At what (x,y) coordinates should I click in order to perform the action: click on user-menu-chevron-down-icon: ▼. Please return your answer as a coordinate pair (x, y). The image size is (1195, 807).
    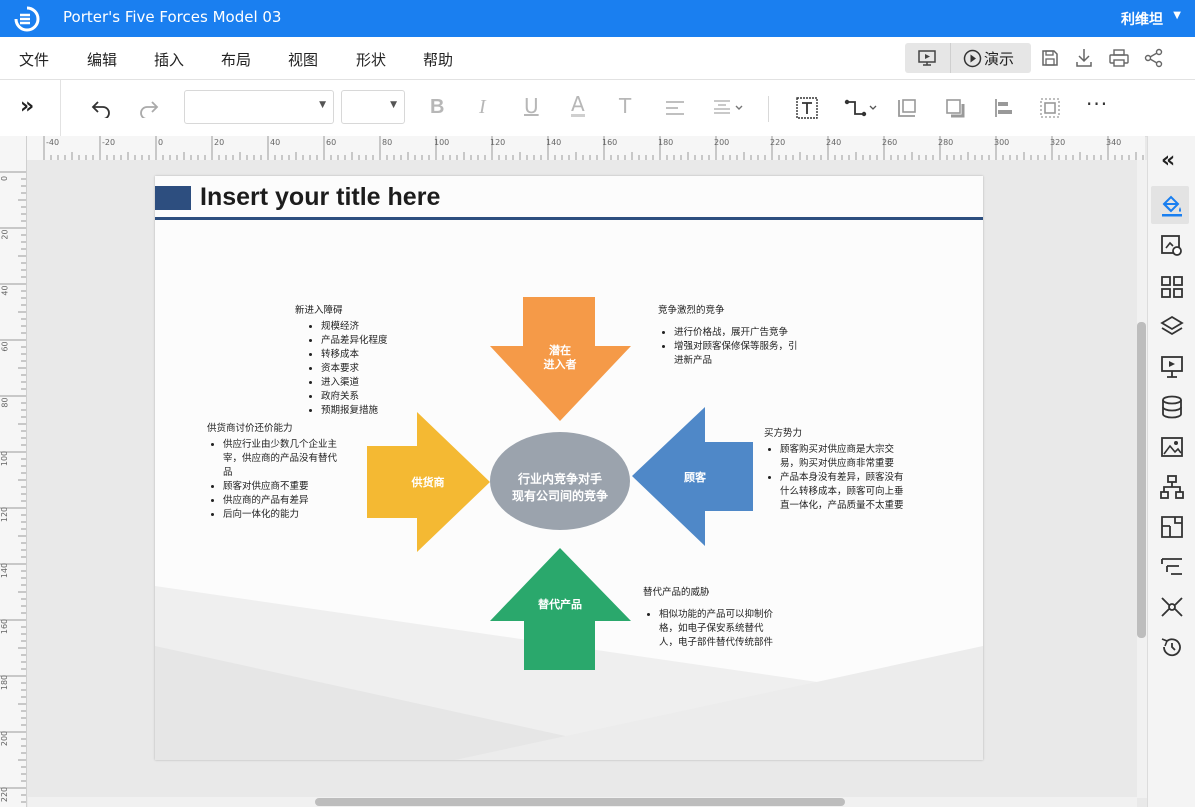
    Looking at the image, I should click on (1177, 15).